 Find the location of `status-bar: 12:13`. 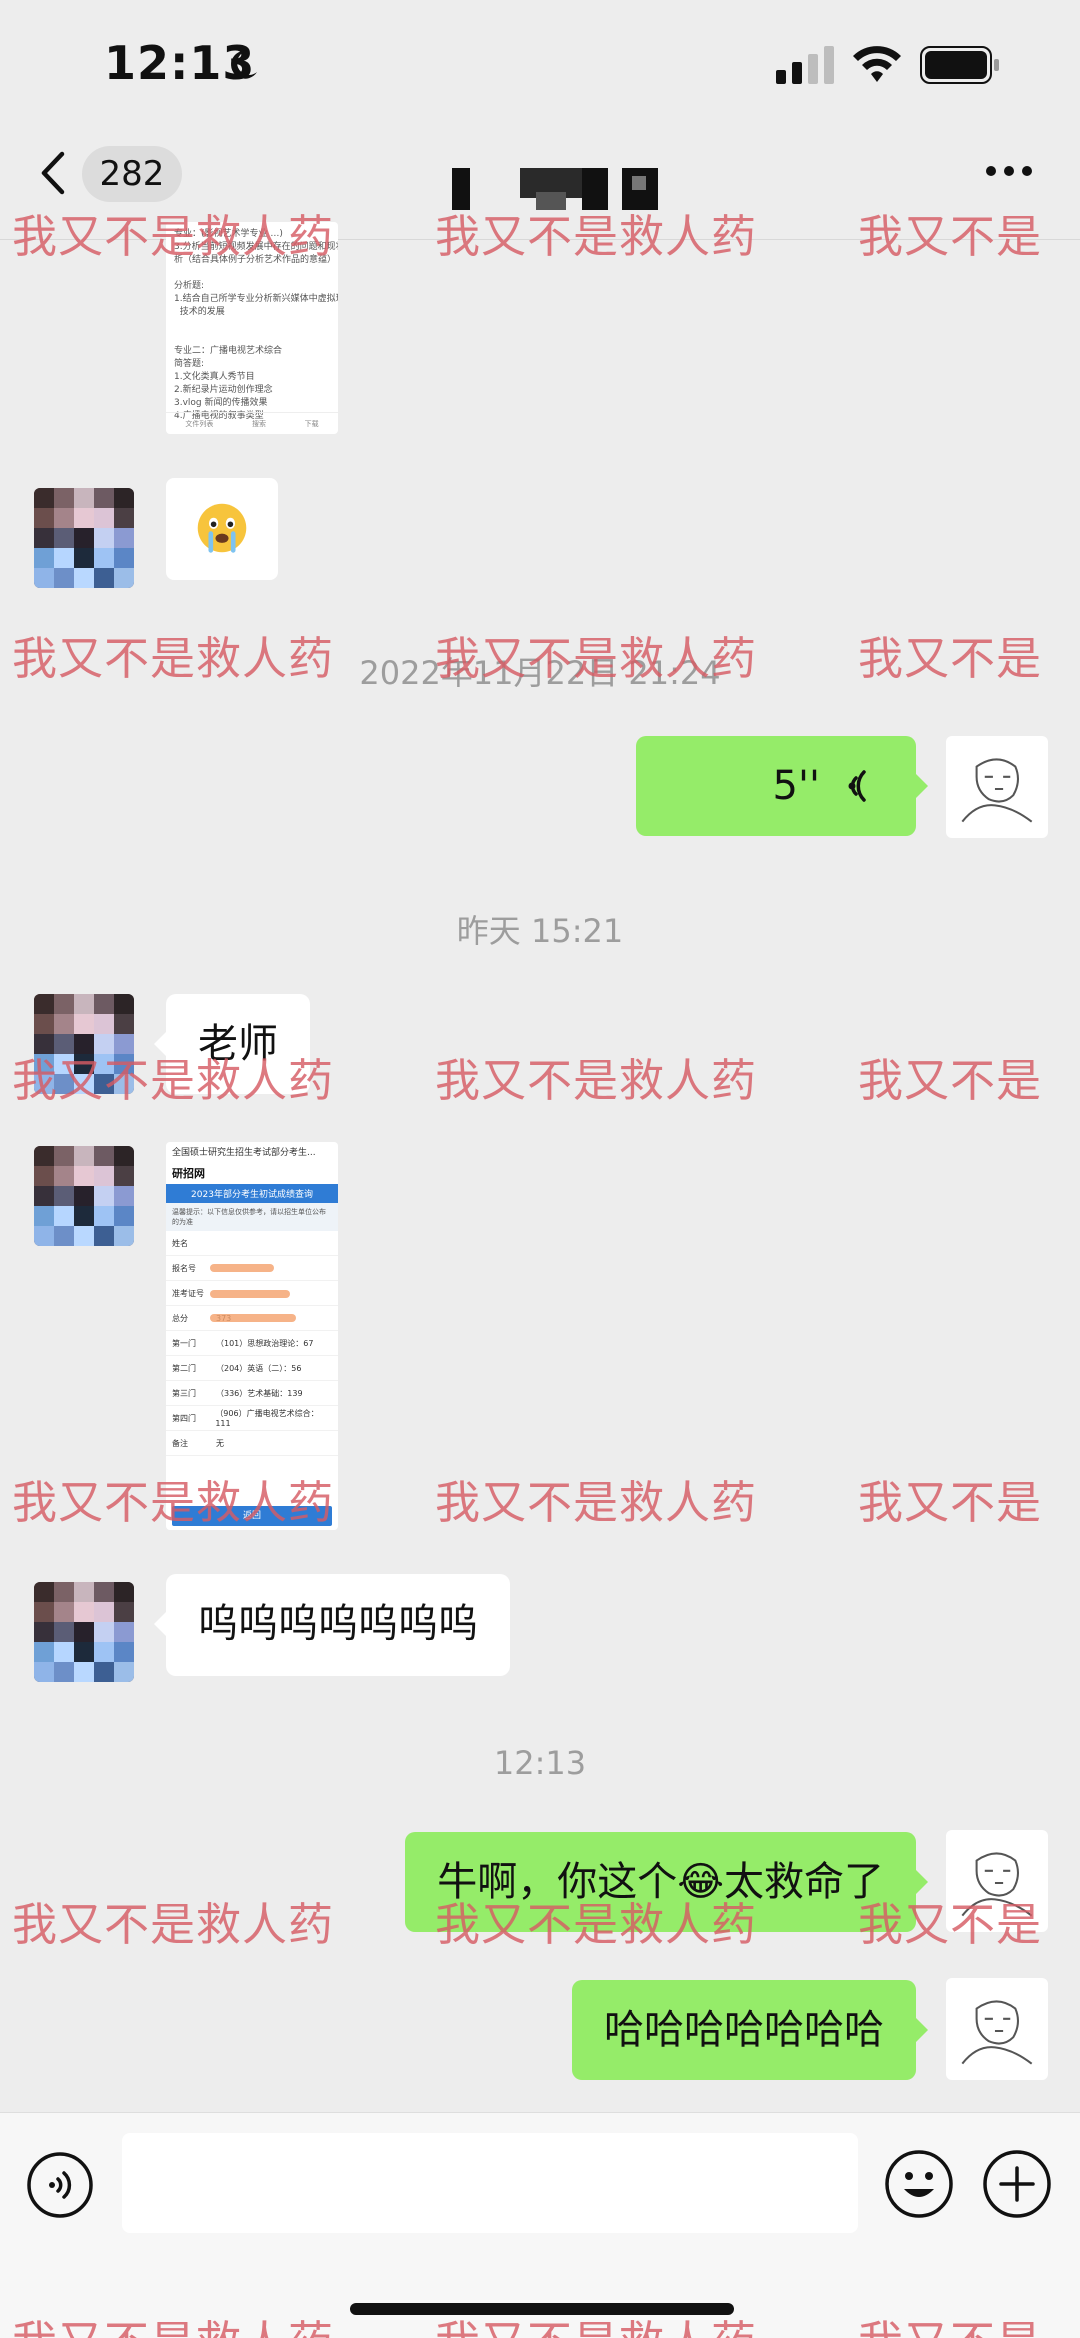

status-bar: 12:13 is located at coordinates (540, 65).